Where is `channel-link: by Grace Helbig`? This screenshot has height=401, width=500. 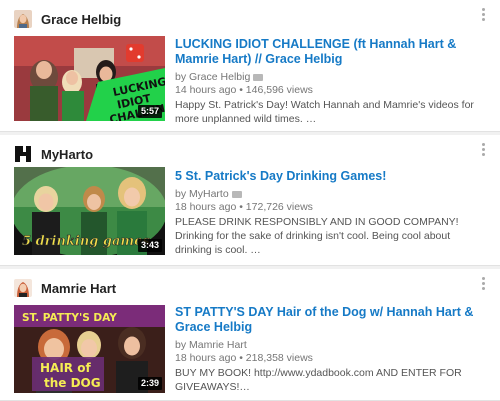
channel-link: by Grace Helbig is located at coordinates (212, 77).